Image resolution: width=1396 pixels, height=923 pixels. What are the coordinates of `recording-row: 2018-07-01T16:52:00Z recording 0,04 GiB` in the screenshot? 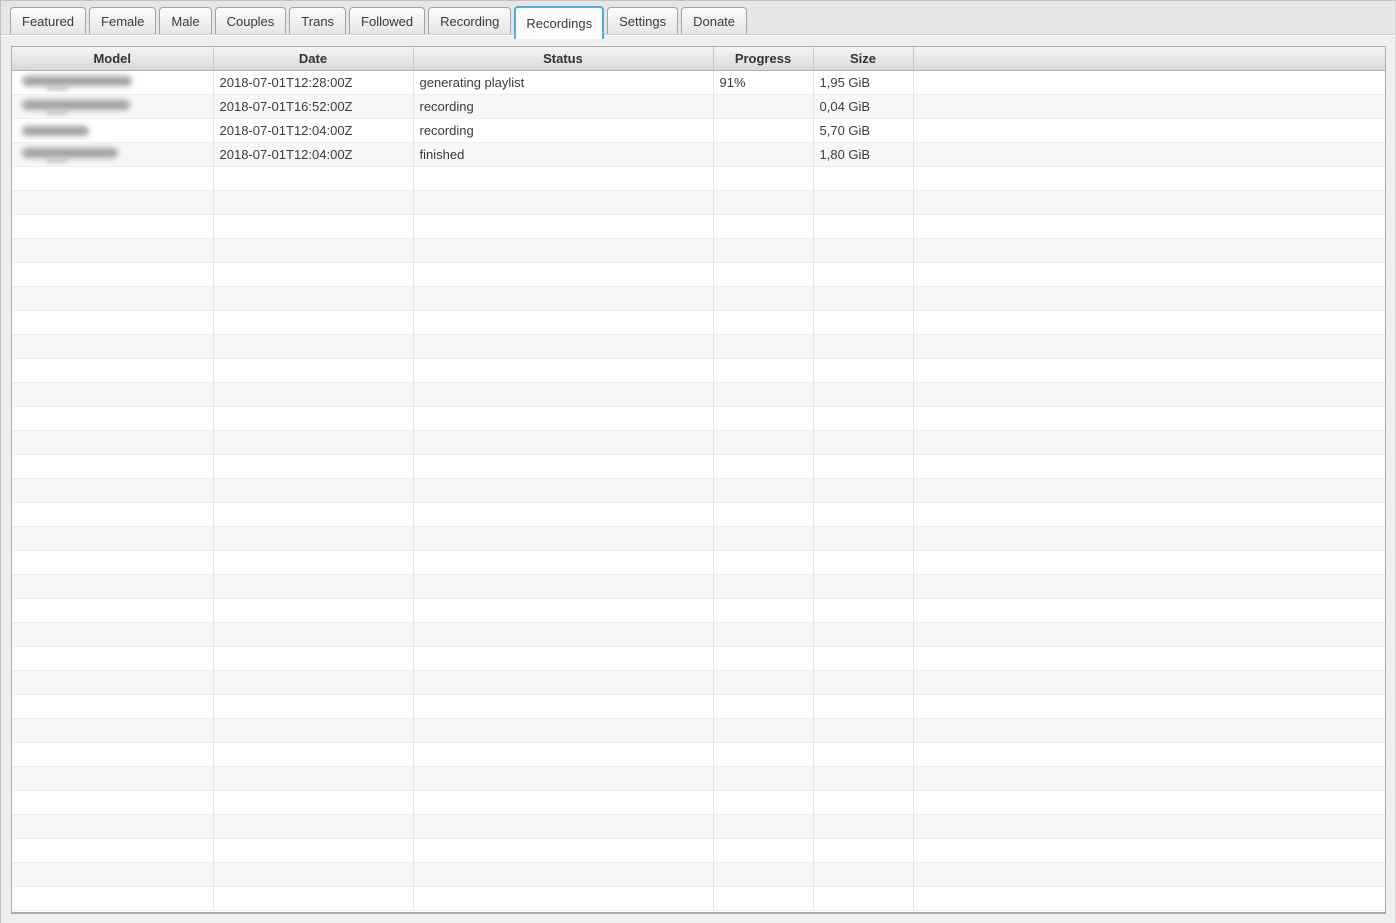 It's located at (698, 106).